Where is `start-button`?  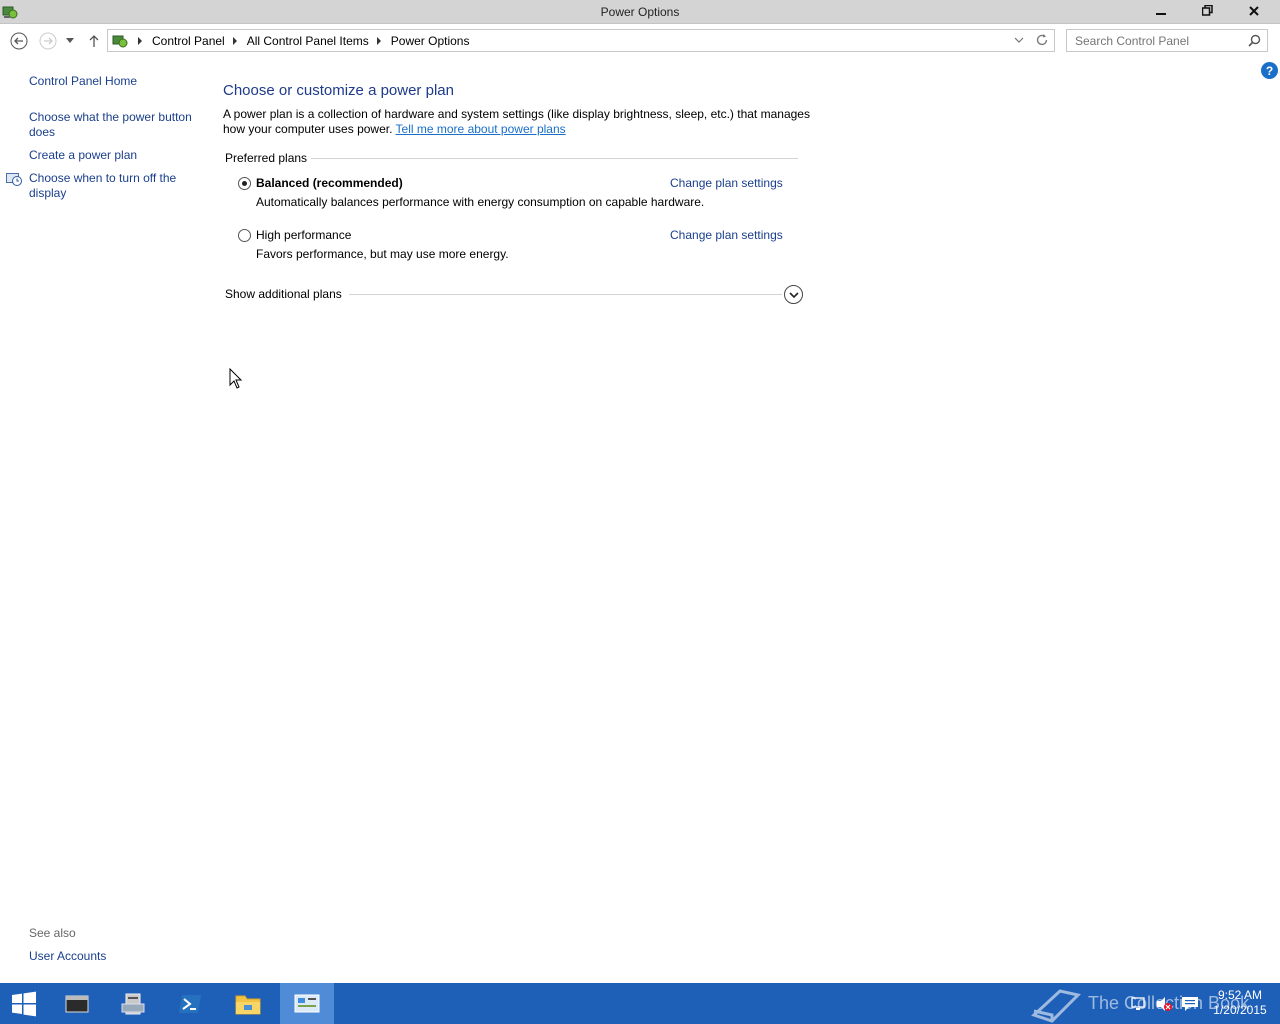
start-button is located at coordinates (24, 1003).